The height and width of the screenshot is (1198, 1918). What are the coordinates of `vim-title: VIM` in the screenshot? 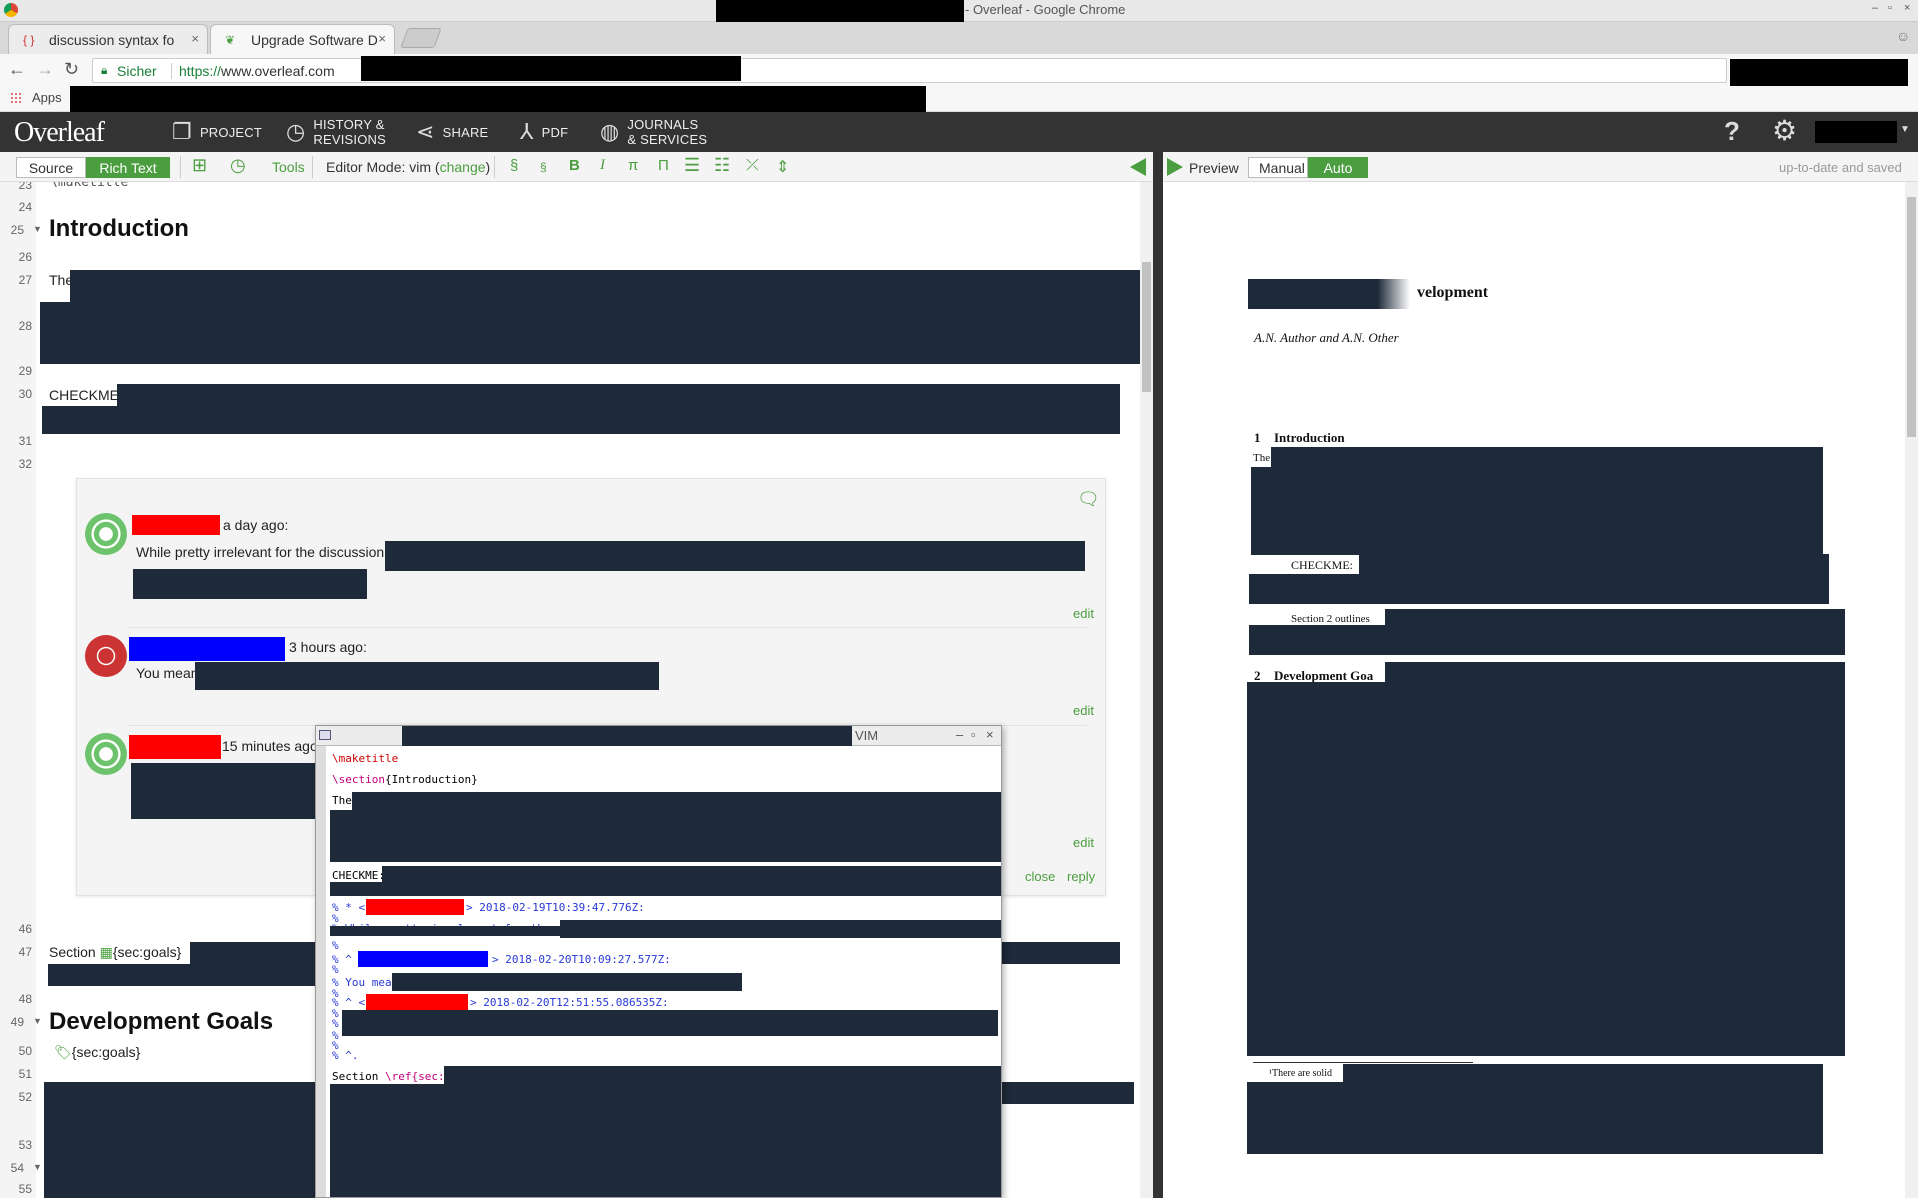 It's located at (867, 735).